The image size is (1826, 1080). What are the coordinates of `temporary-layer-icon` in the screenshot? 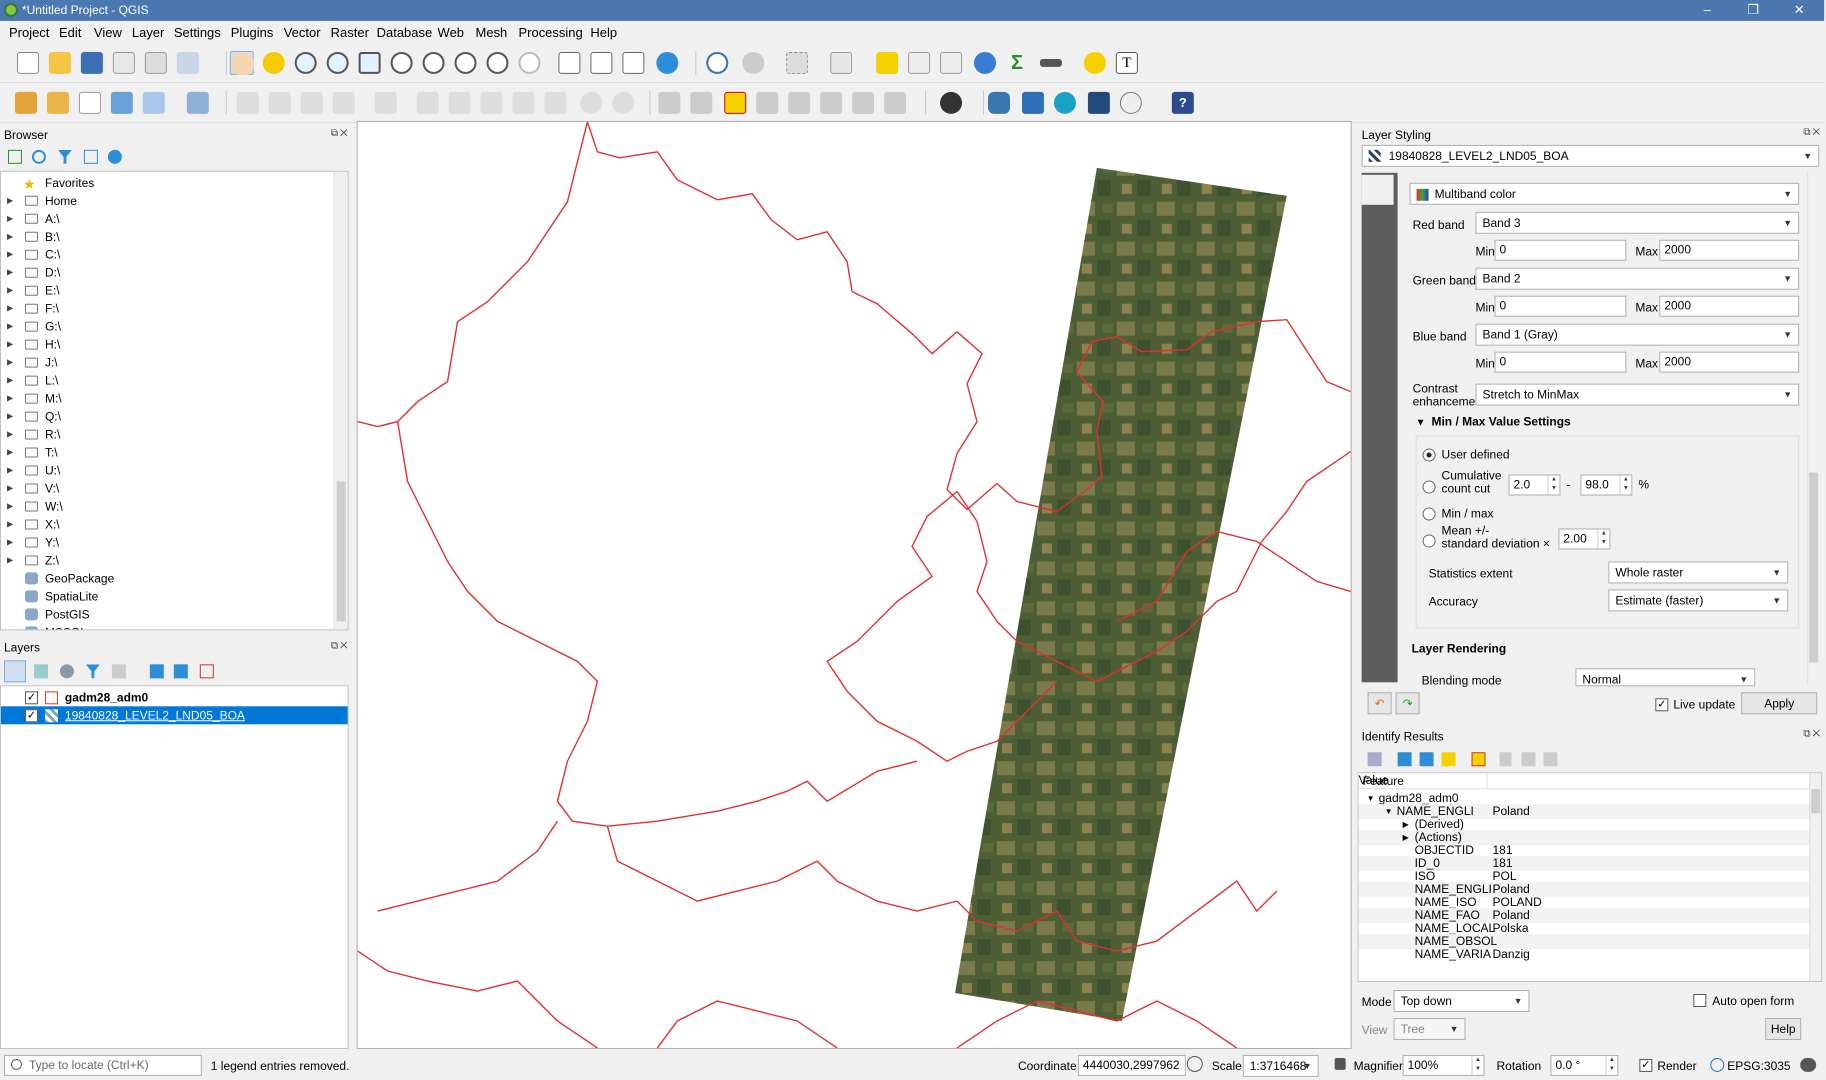 It's located at (154, 103).